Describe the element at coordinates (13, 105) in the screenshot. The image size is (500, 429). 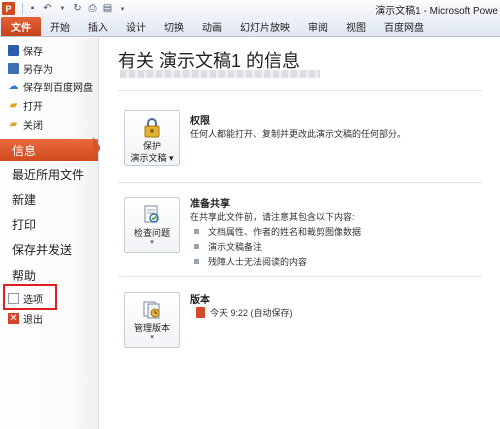
I see `open-folder-icon: ▰` at that location.